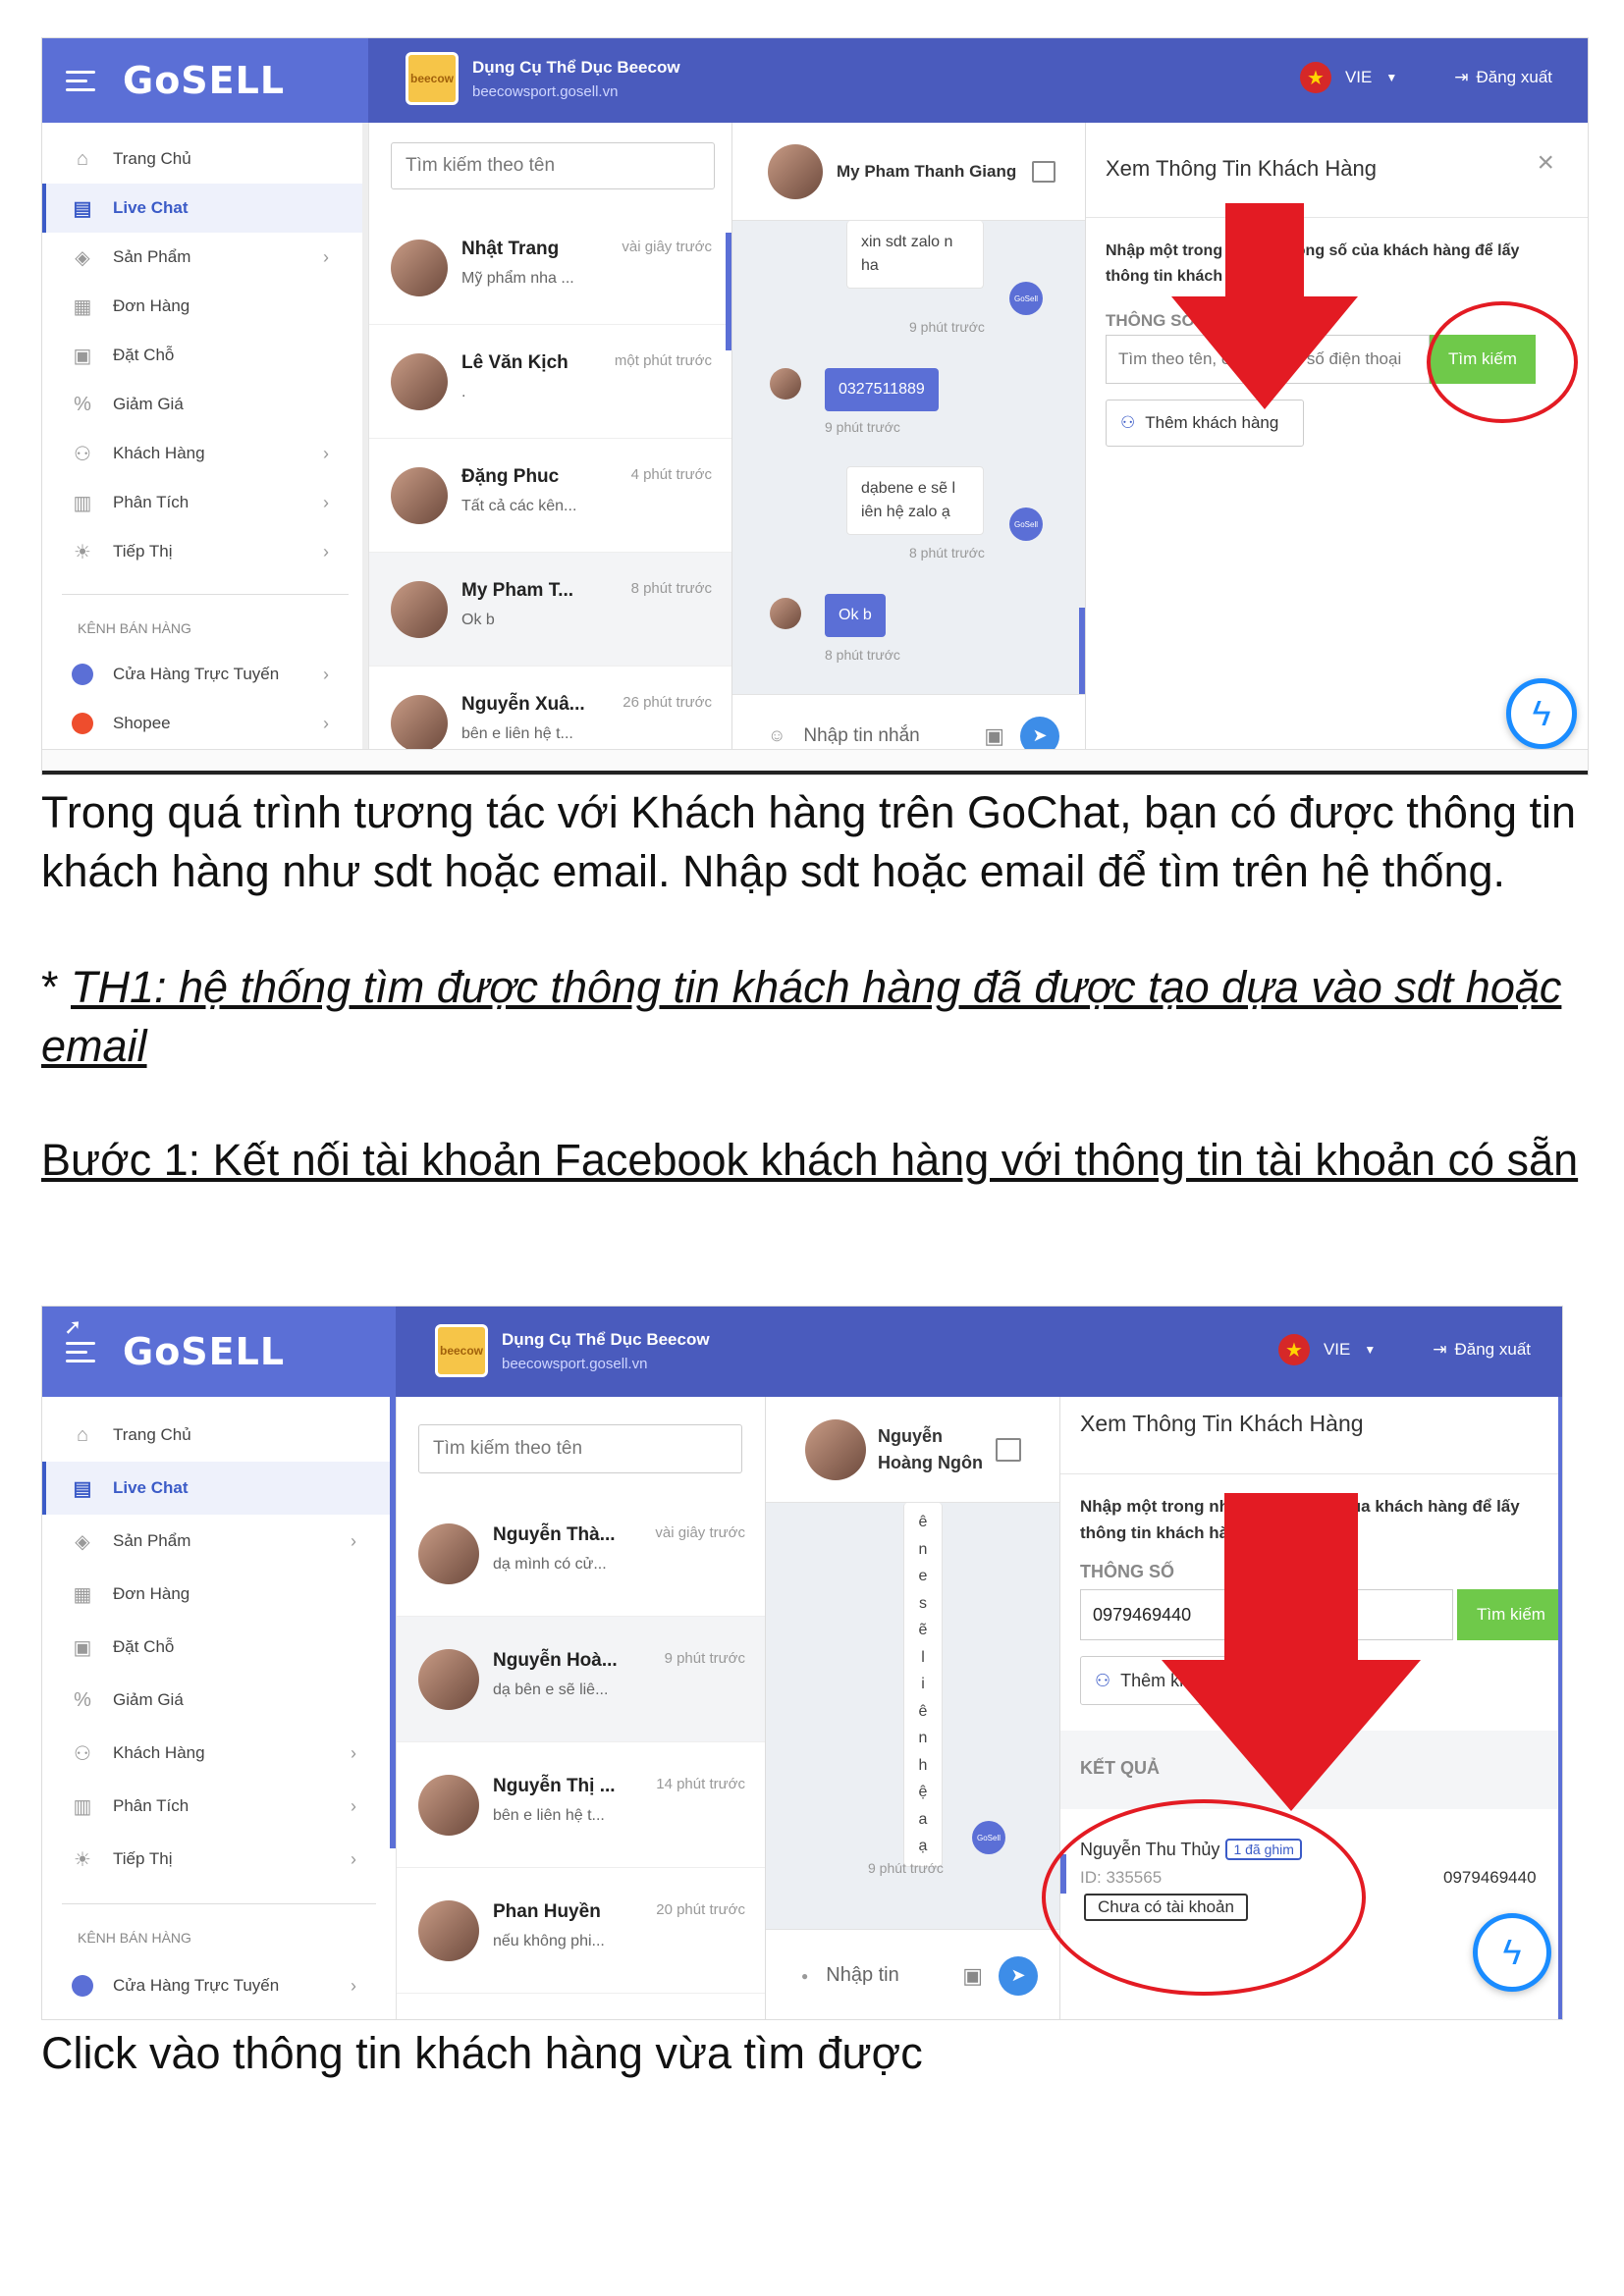 Image resolution: width=1624 pixels, height=2296 pixels. I want to click on conversation-name: Phan Huyền, so click(547, 1911).